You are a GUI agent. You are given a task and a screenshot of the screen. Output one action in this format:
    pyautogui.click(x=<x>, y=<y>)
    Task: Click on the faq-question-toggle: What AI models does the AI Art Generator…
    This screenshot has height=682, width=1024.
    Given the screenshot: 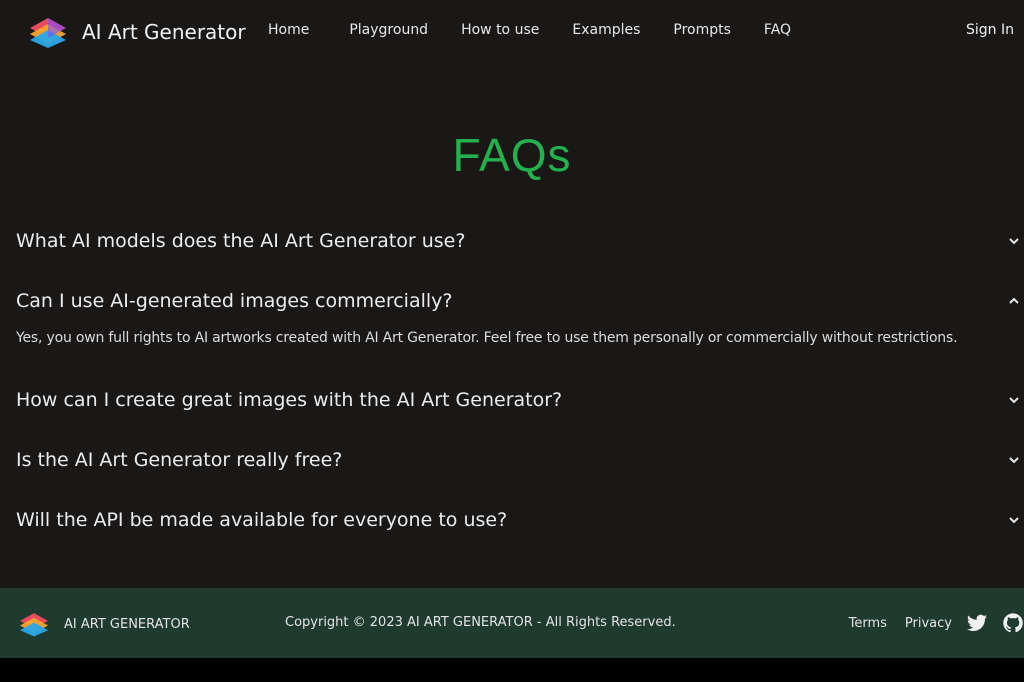 What is the action you would take?
    pyautogui.click(x=520, y=241)
    